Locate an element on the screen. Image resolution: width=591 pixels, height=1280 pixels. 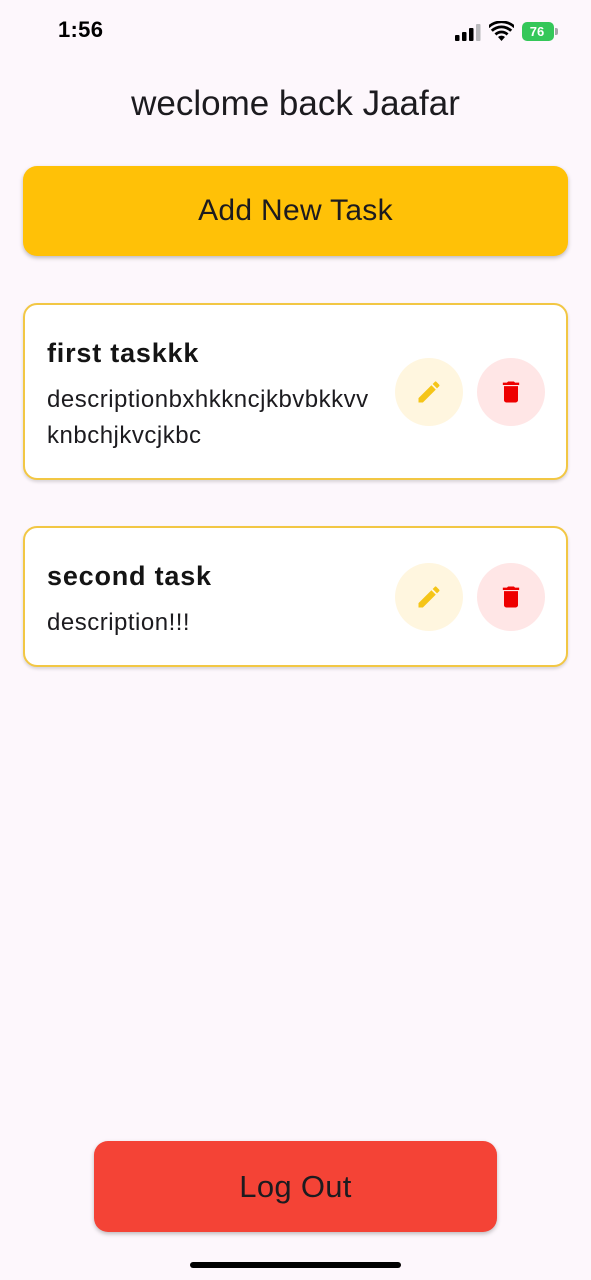
wifi-icon is located at coordinates (501, 31).